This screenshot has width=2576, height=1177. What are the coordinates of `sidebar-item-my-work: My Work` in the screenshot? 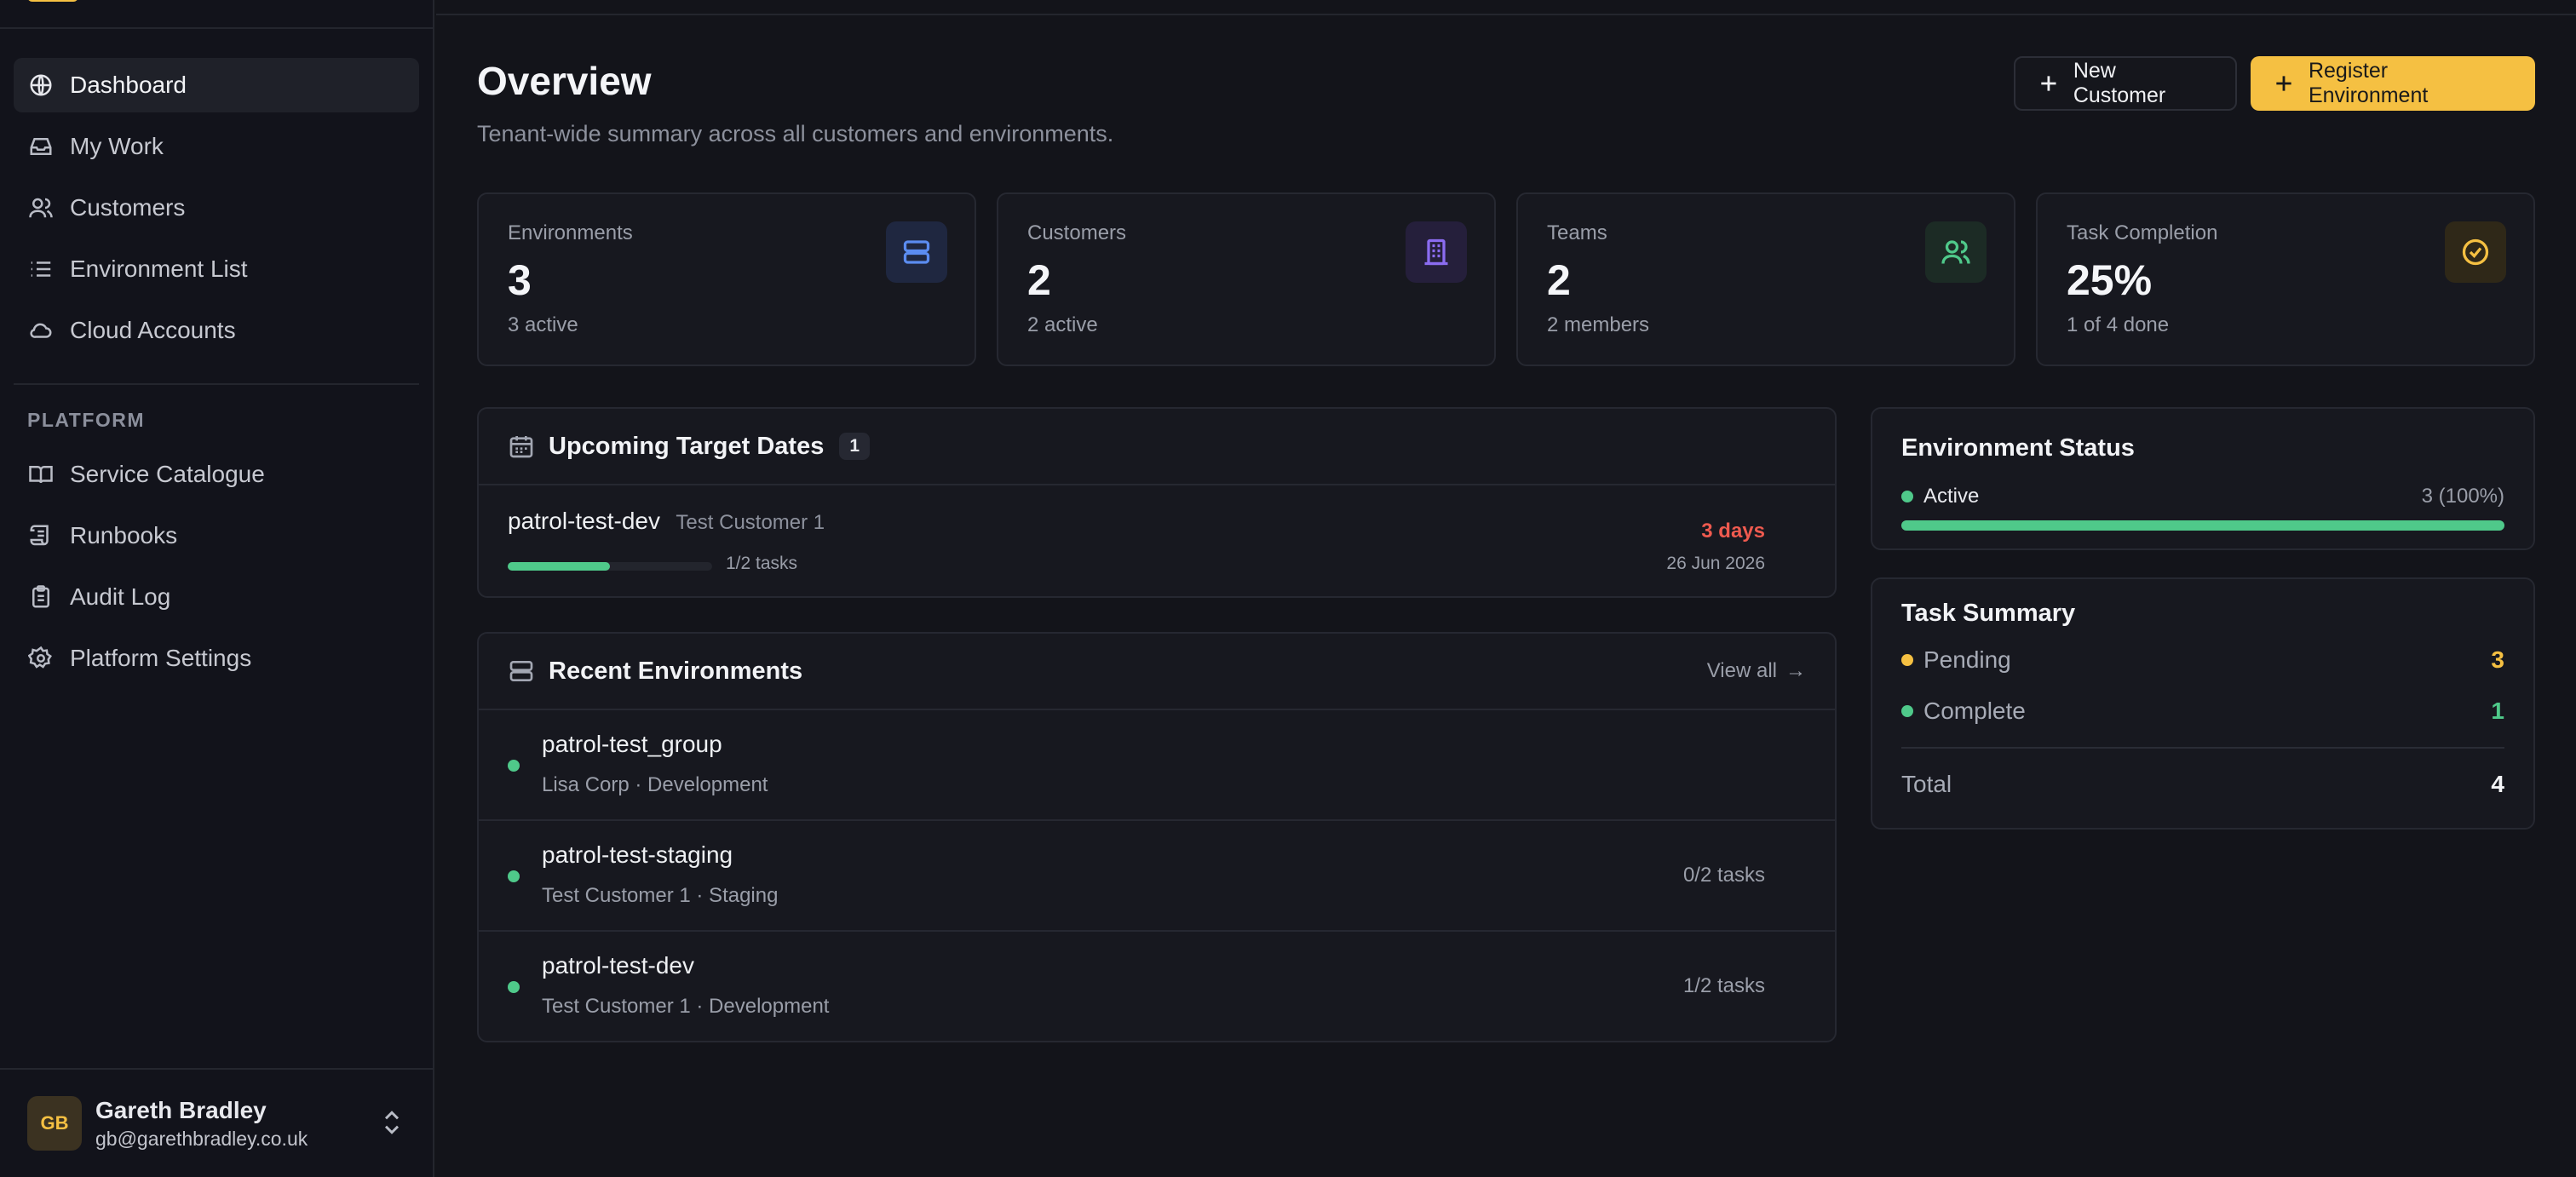 It's located at (217, 146).